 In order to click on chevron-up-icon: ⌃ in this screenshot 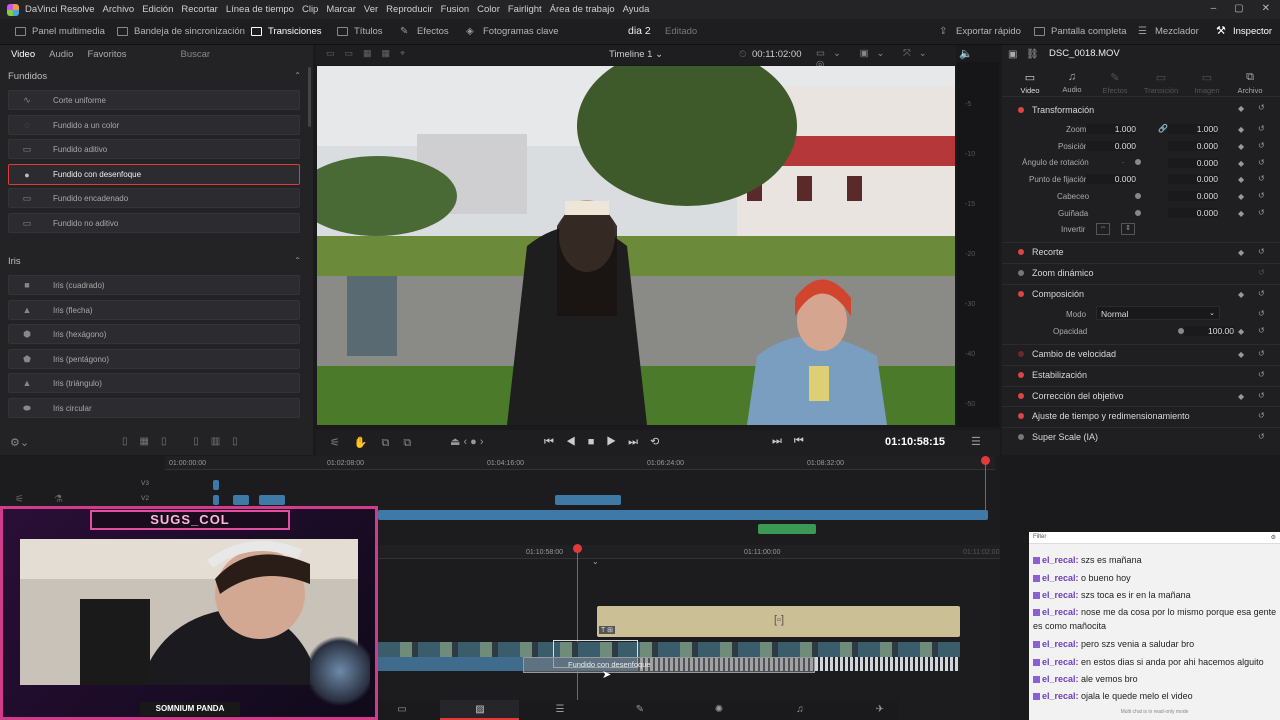, I will do `click(297, 260)`.